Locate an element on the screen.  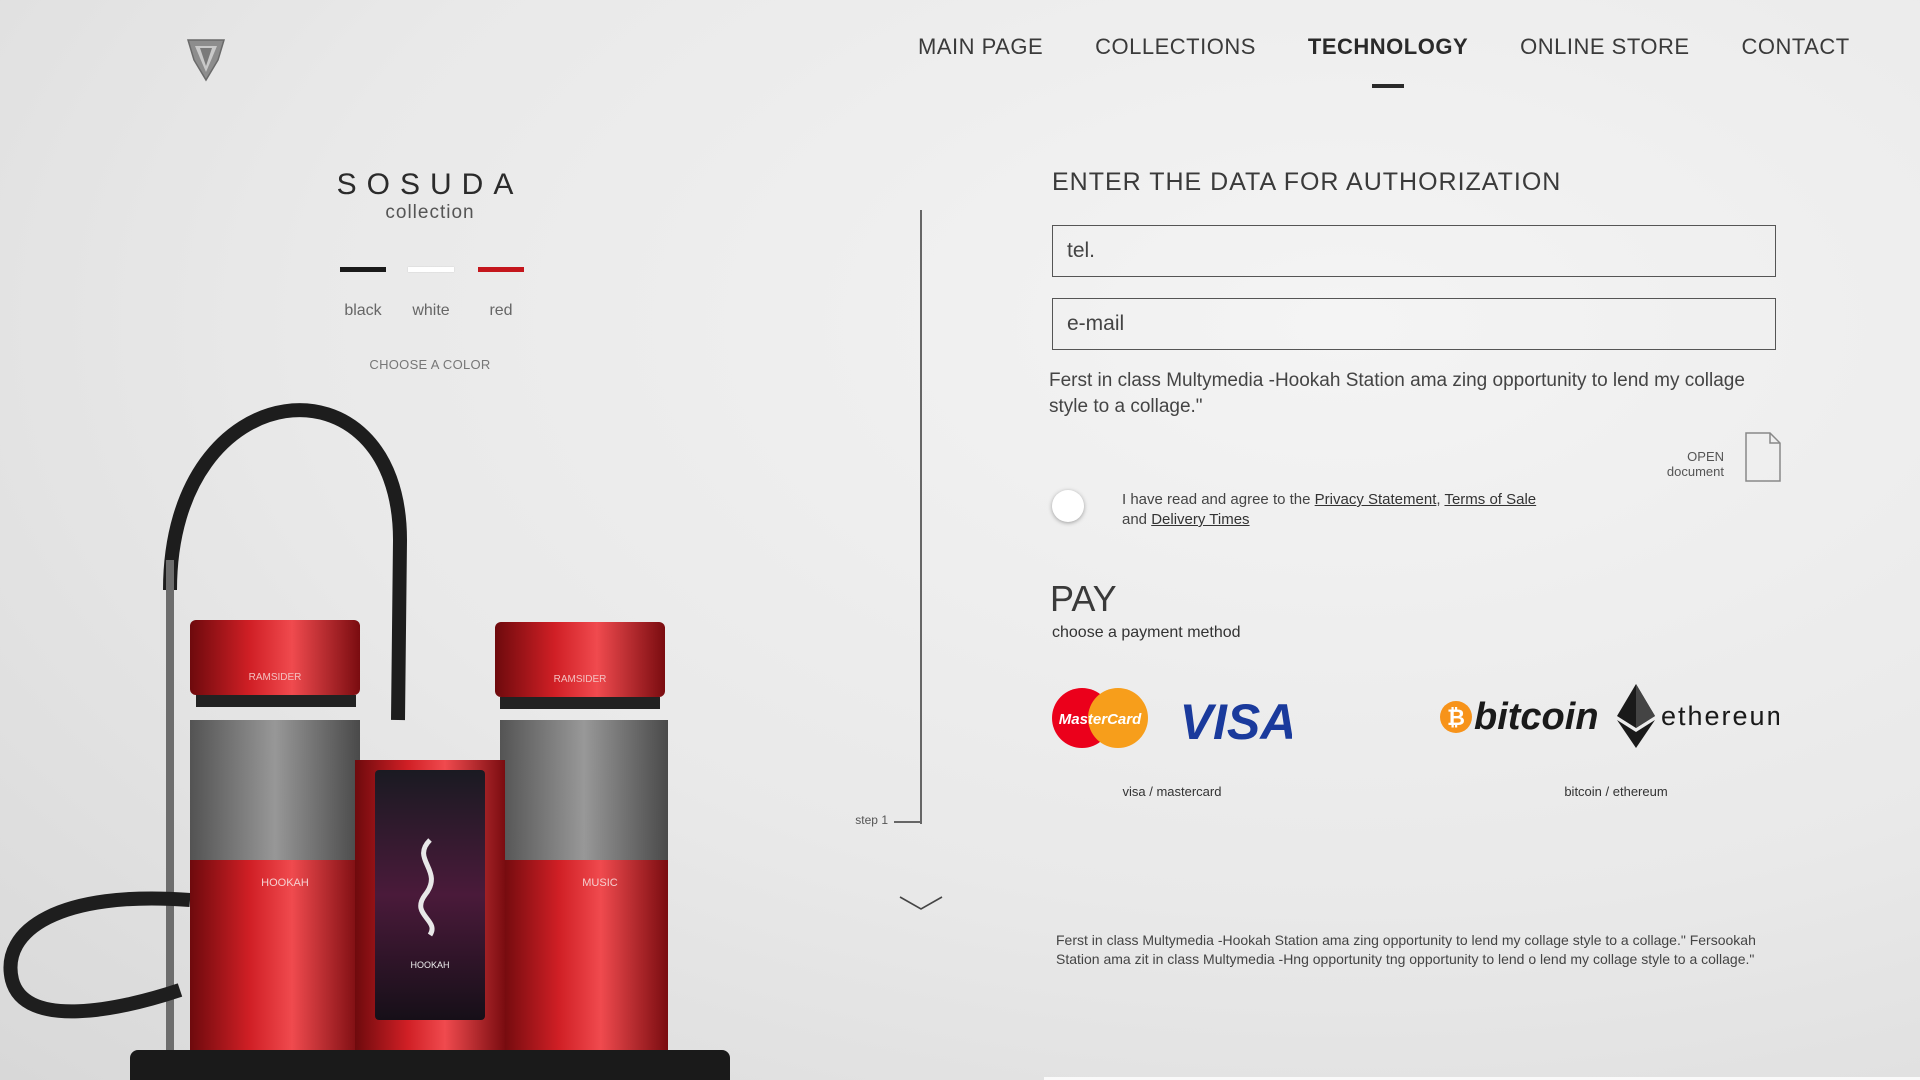
nav-main-page: MAIN PAGE is located at coordinates (980, 54).